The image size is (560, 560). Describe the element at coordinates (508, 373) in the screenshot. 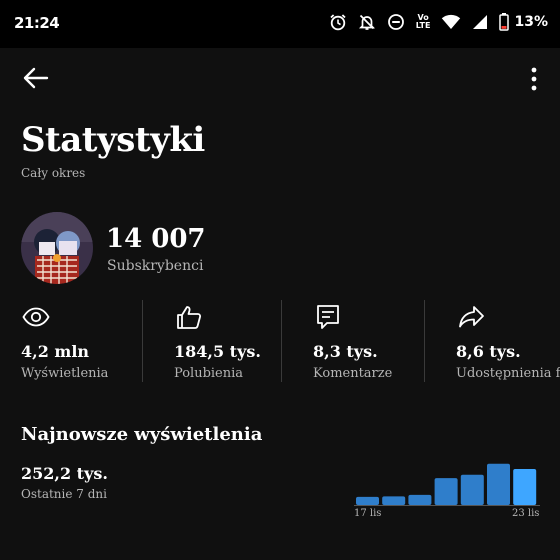

I see `stat-label: Udostępnienia fi` at that location.